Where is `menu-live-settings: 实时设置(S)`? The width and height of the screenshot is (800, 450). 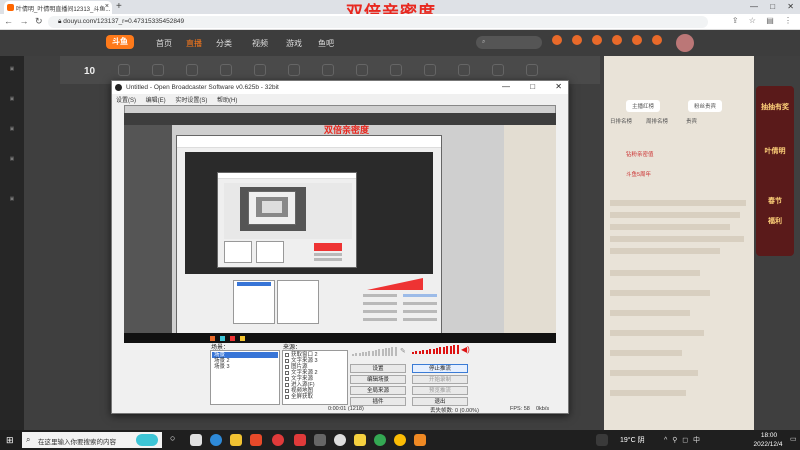
menu-live-settings: 实时设置(S) is located at coordinates (191, 101).